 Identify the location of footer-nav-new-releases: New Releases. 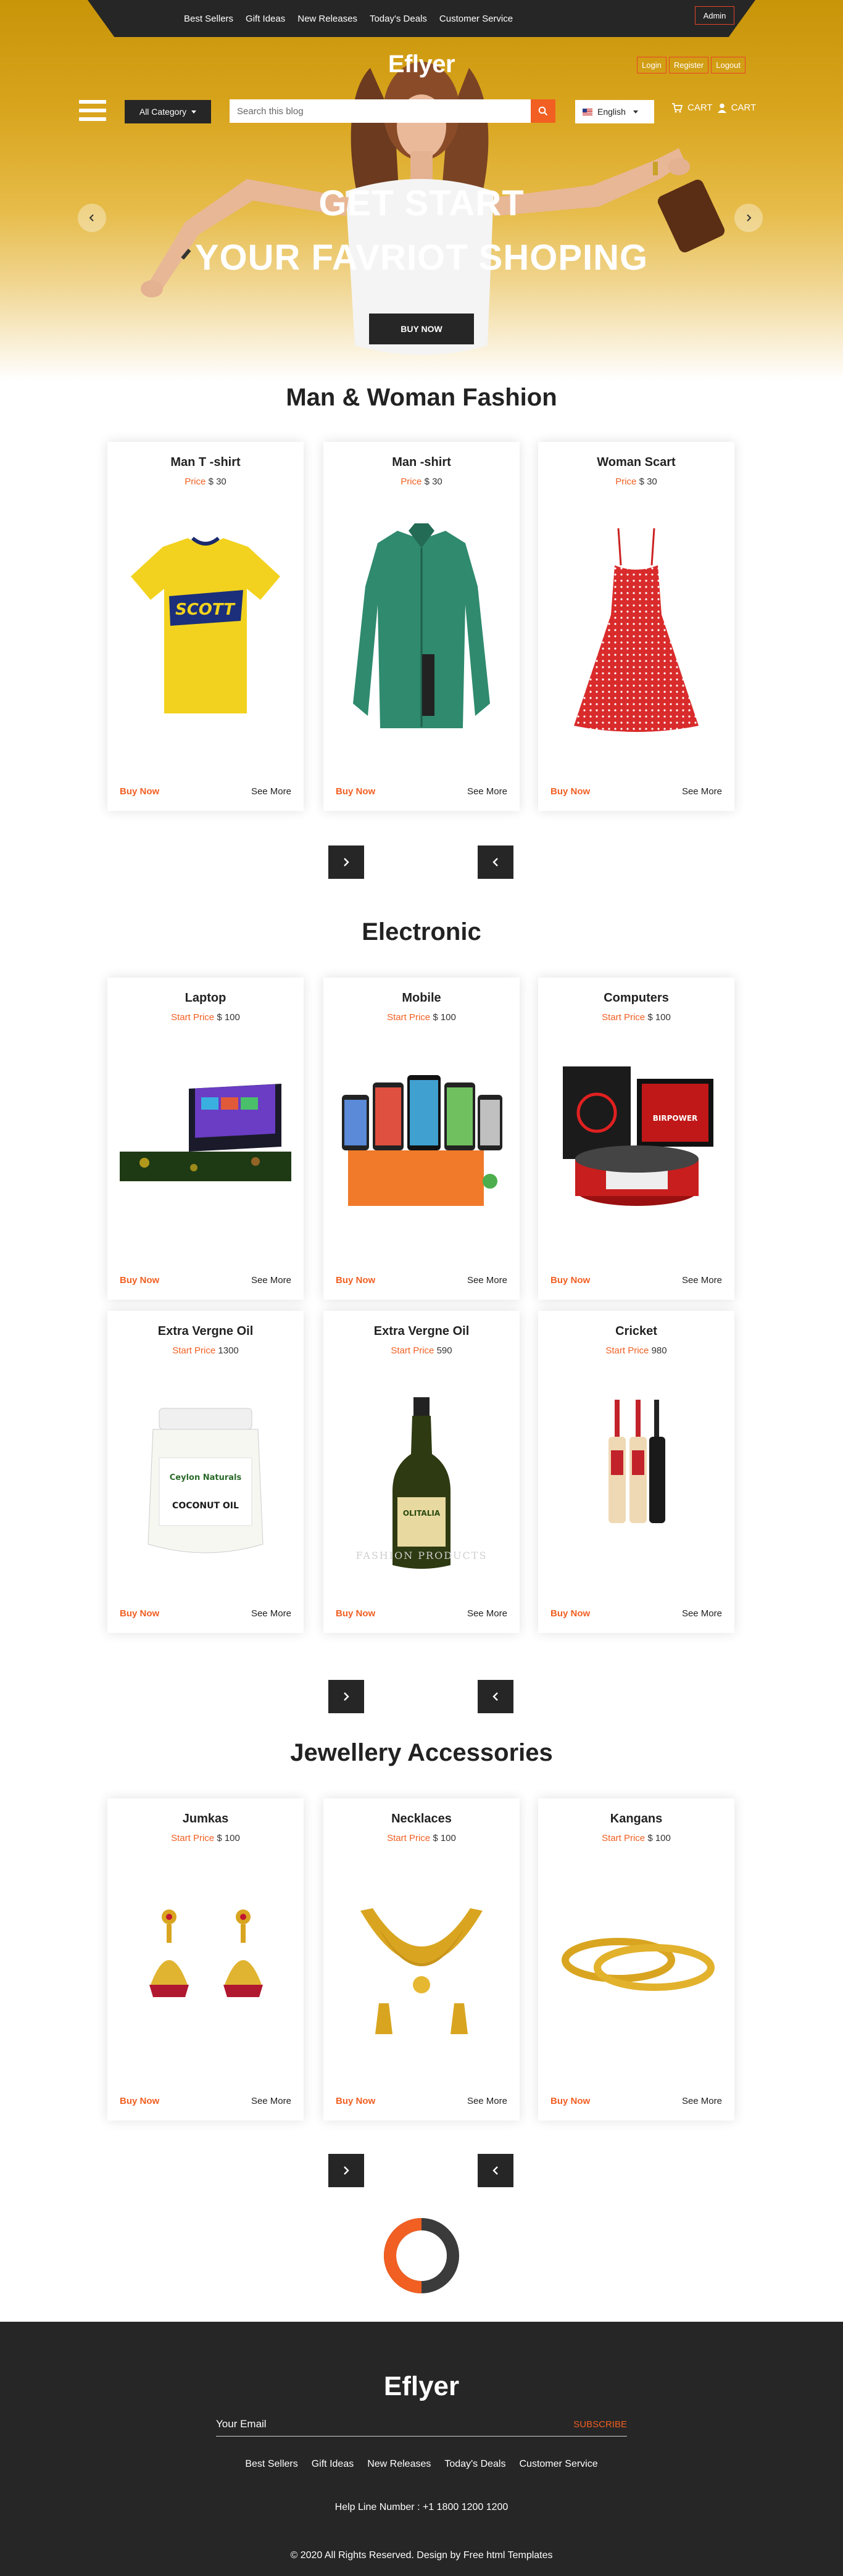
(399, 2464).